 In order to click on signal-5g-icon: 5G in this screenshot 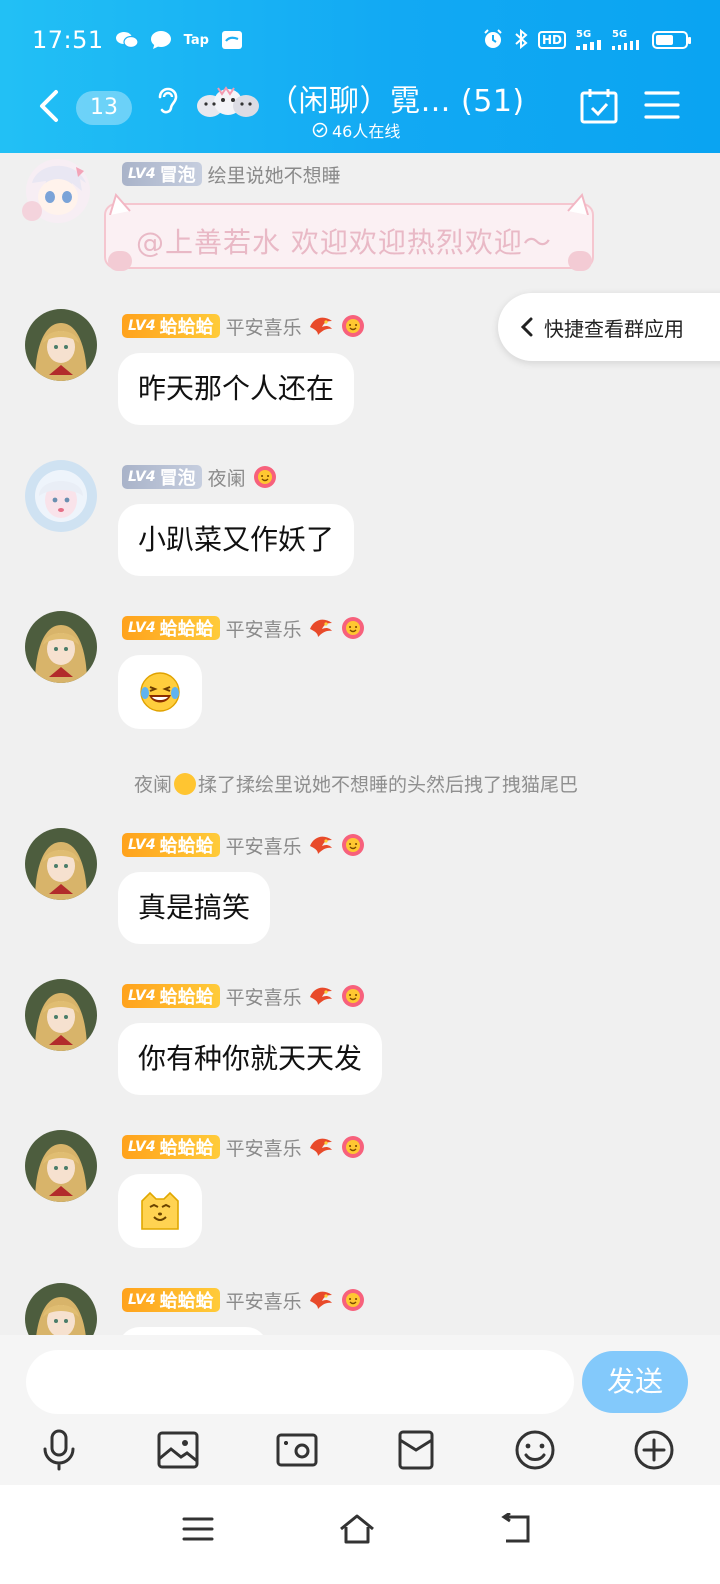, I will do `click(627, 40)`.